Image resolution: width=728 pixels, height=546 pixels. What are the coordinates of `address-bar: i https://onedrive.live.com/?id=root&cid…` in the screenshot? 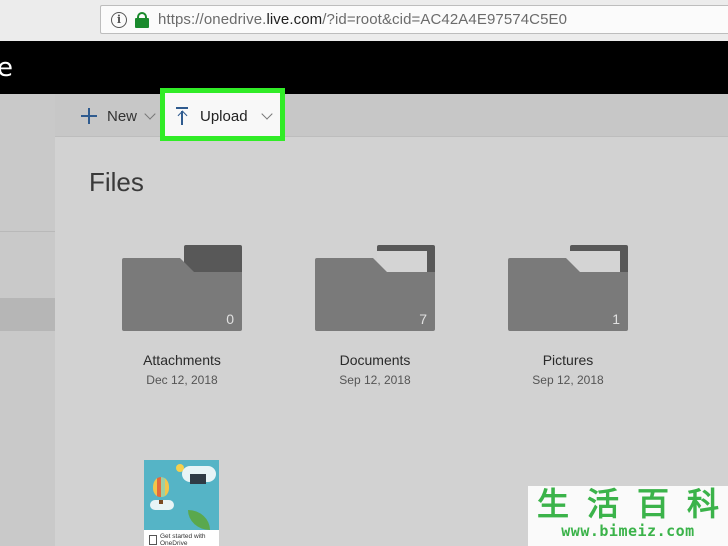 It's located at (414, 19).